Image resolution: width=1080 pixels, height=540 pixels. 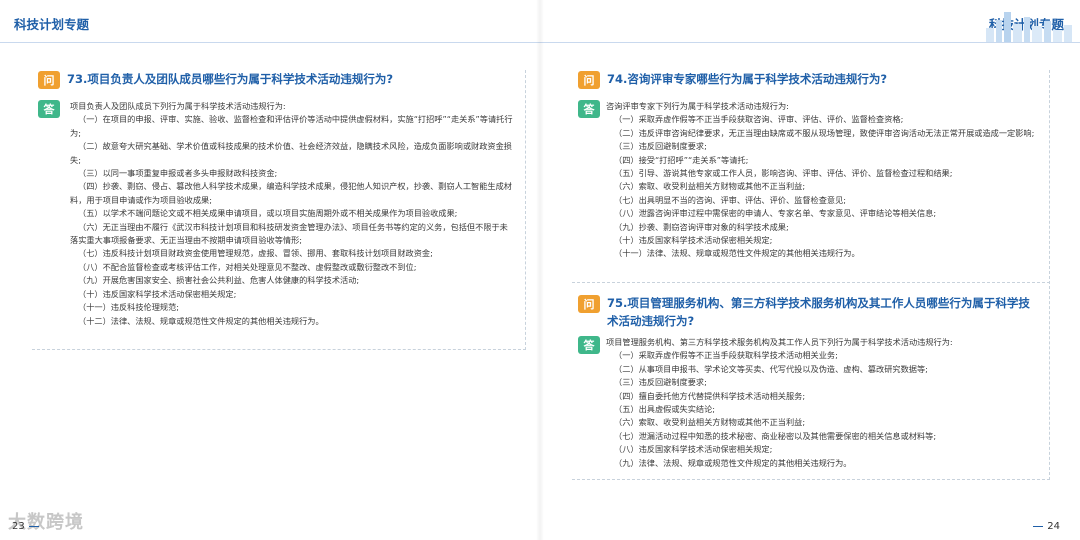 I want to click on list-item: （九）法律、法规、规章或规范性文件规定的其他相关违规行为。, so click(x=733, y=462).